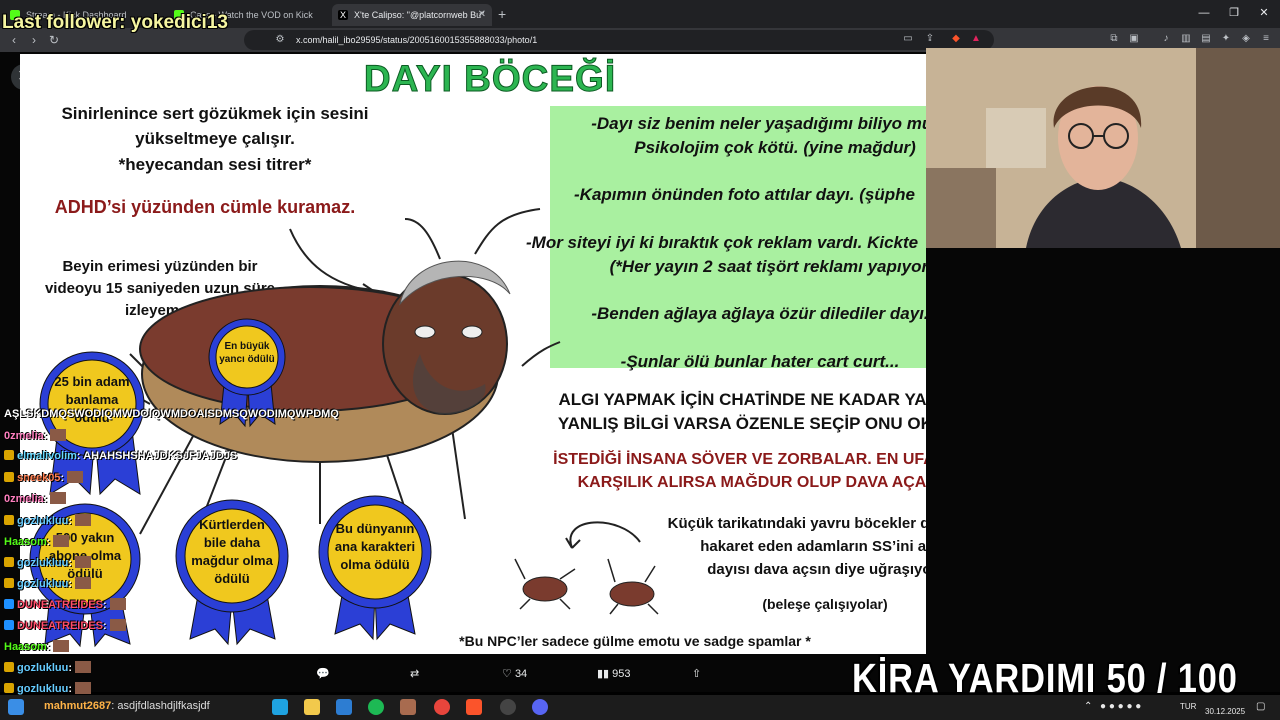 The height and width of the screenshot is (720, 1280). Describe the element at coordinates (930, 39) in the screenshot. I see `share-icon: ⇪` at that location.